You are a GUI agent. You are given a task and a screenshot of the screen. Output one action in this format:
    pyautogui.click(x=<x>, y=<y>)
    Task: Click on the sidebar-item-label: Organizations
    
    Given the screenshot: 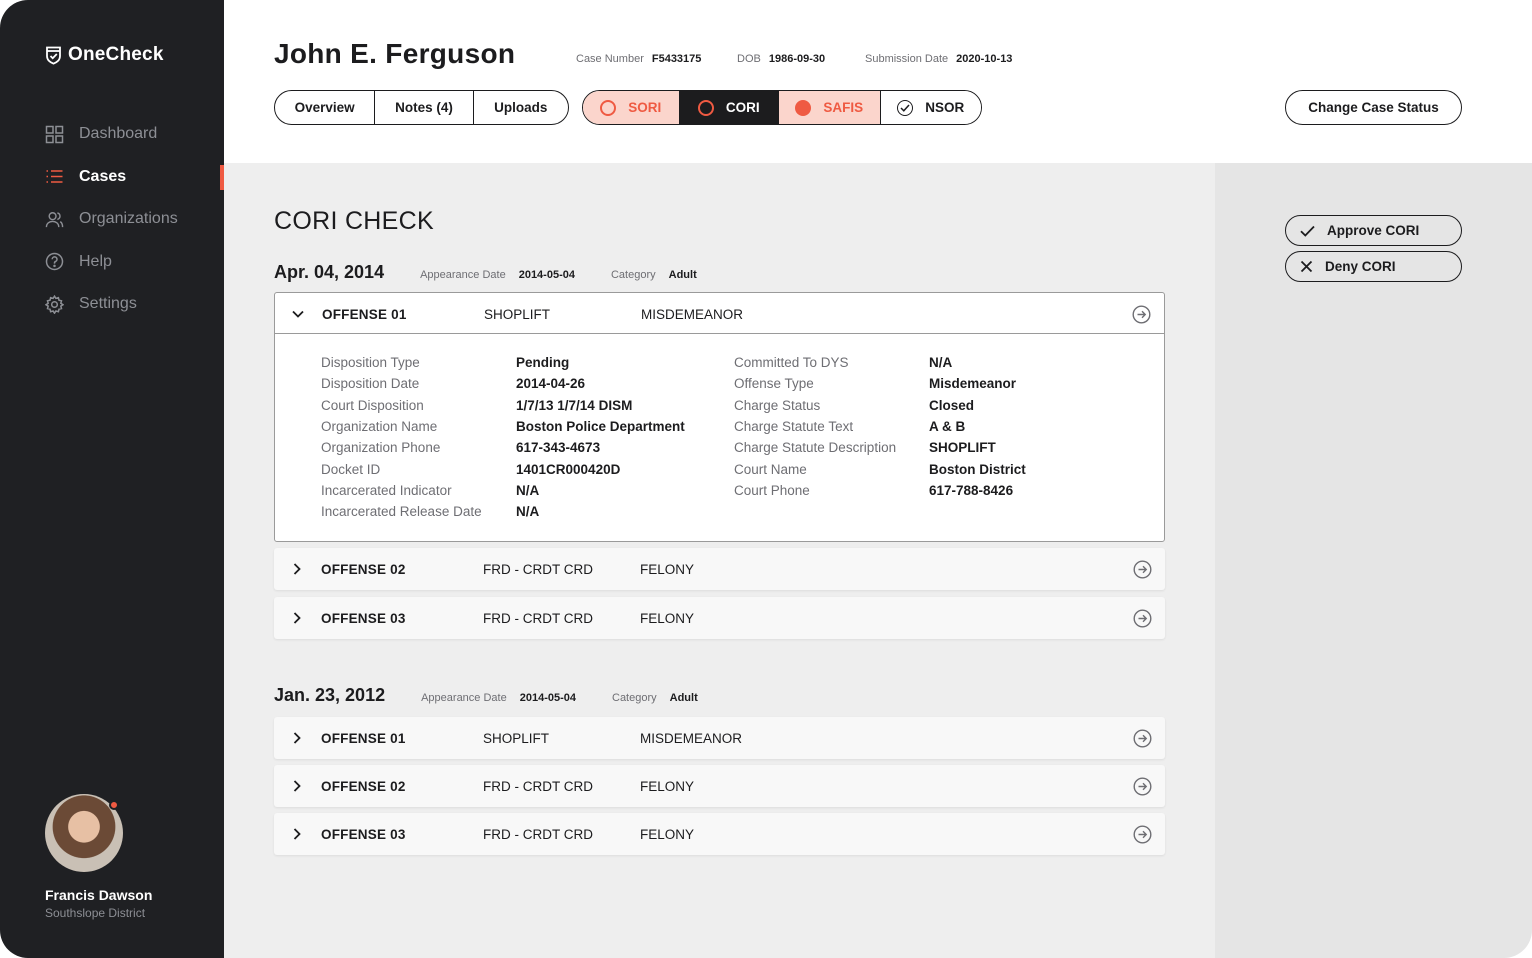 What is the action you would take?
    pyautogui.click(x=128, y=219)
    